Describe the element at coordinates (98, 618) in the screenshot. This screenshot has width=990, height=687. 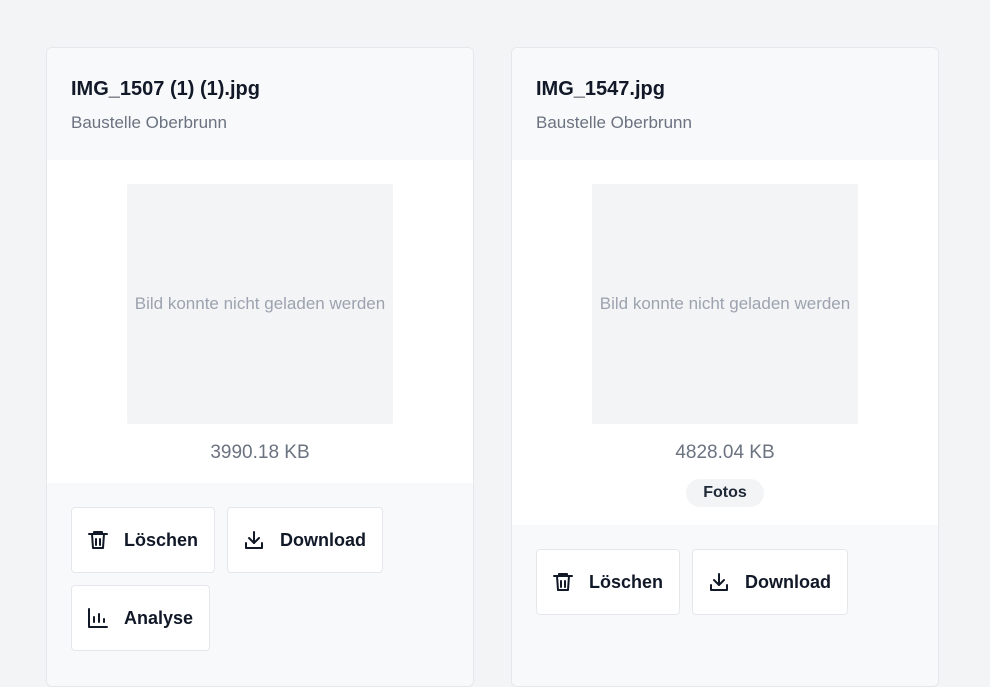
I see `bar-chart-icon` at that location.